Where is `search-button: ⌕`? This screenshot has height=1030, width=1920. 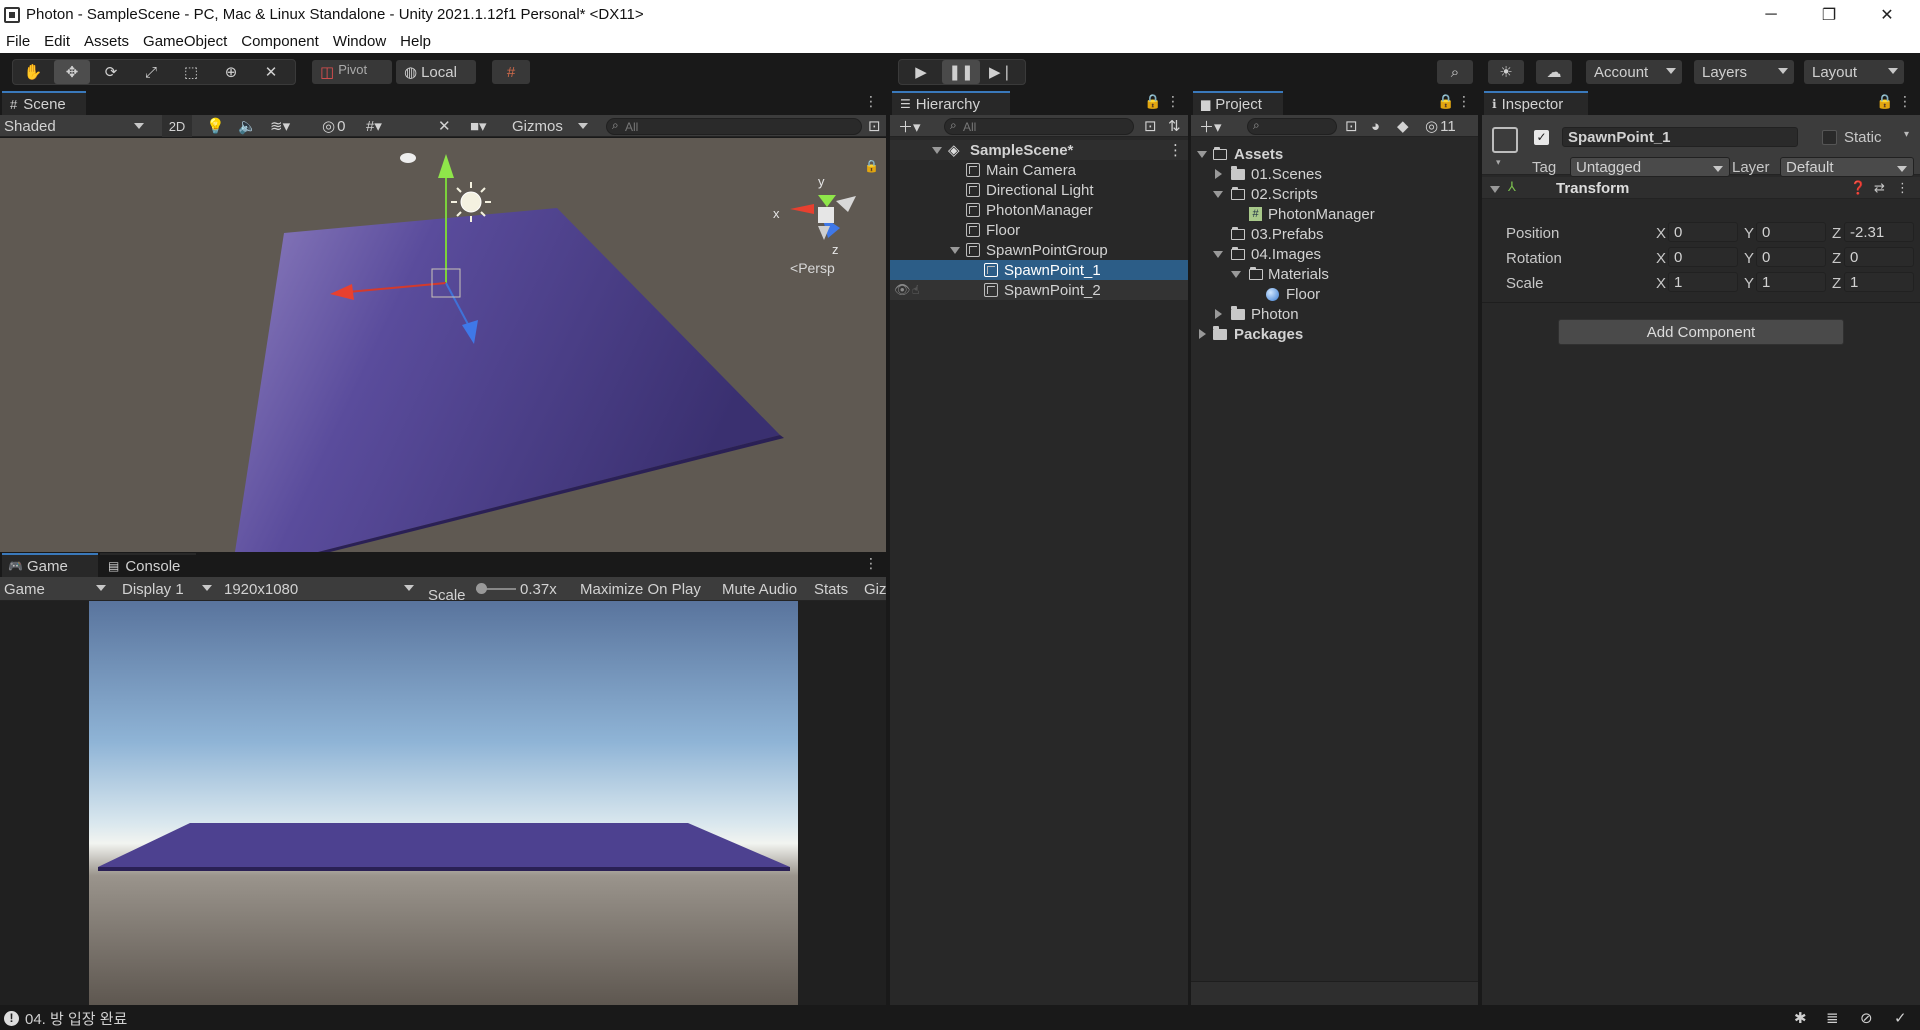 search-button: ⌕ is located at coordinates (1455, 72).